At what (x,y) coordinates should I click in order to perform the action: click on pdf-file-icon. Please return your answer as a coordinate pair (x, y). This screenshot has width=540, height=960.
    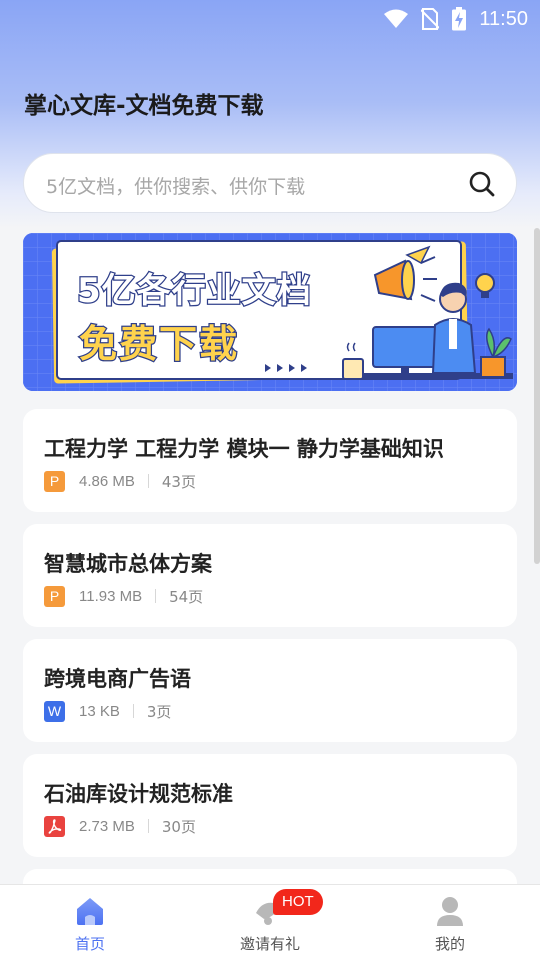
    Looking at the image, I should click on (54, 826).